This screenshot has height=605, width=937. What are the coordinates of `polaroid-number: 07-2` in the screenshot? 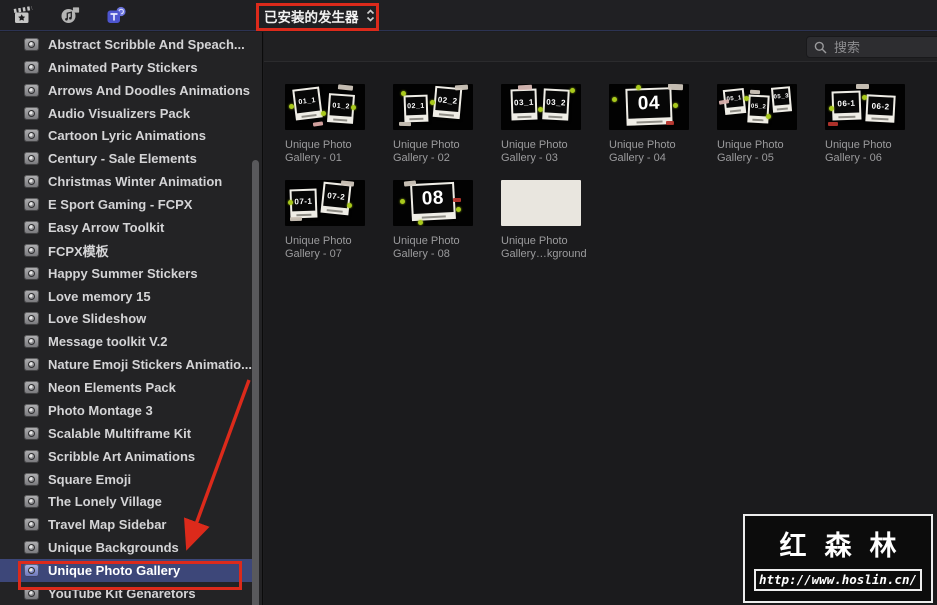 It's located at (336, 196).